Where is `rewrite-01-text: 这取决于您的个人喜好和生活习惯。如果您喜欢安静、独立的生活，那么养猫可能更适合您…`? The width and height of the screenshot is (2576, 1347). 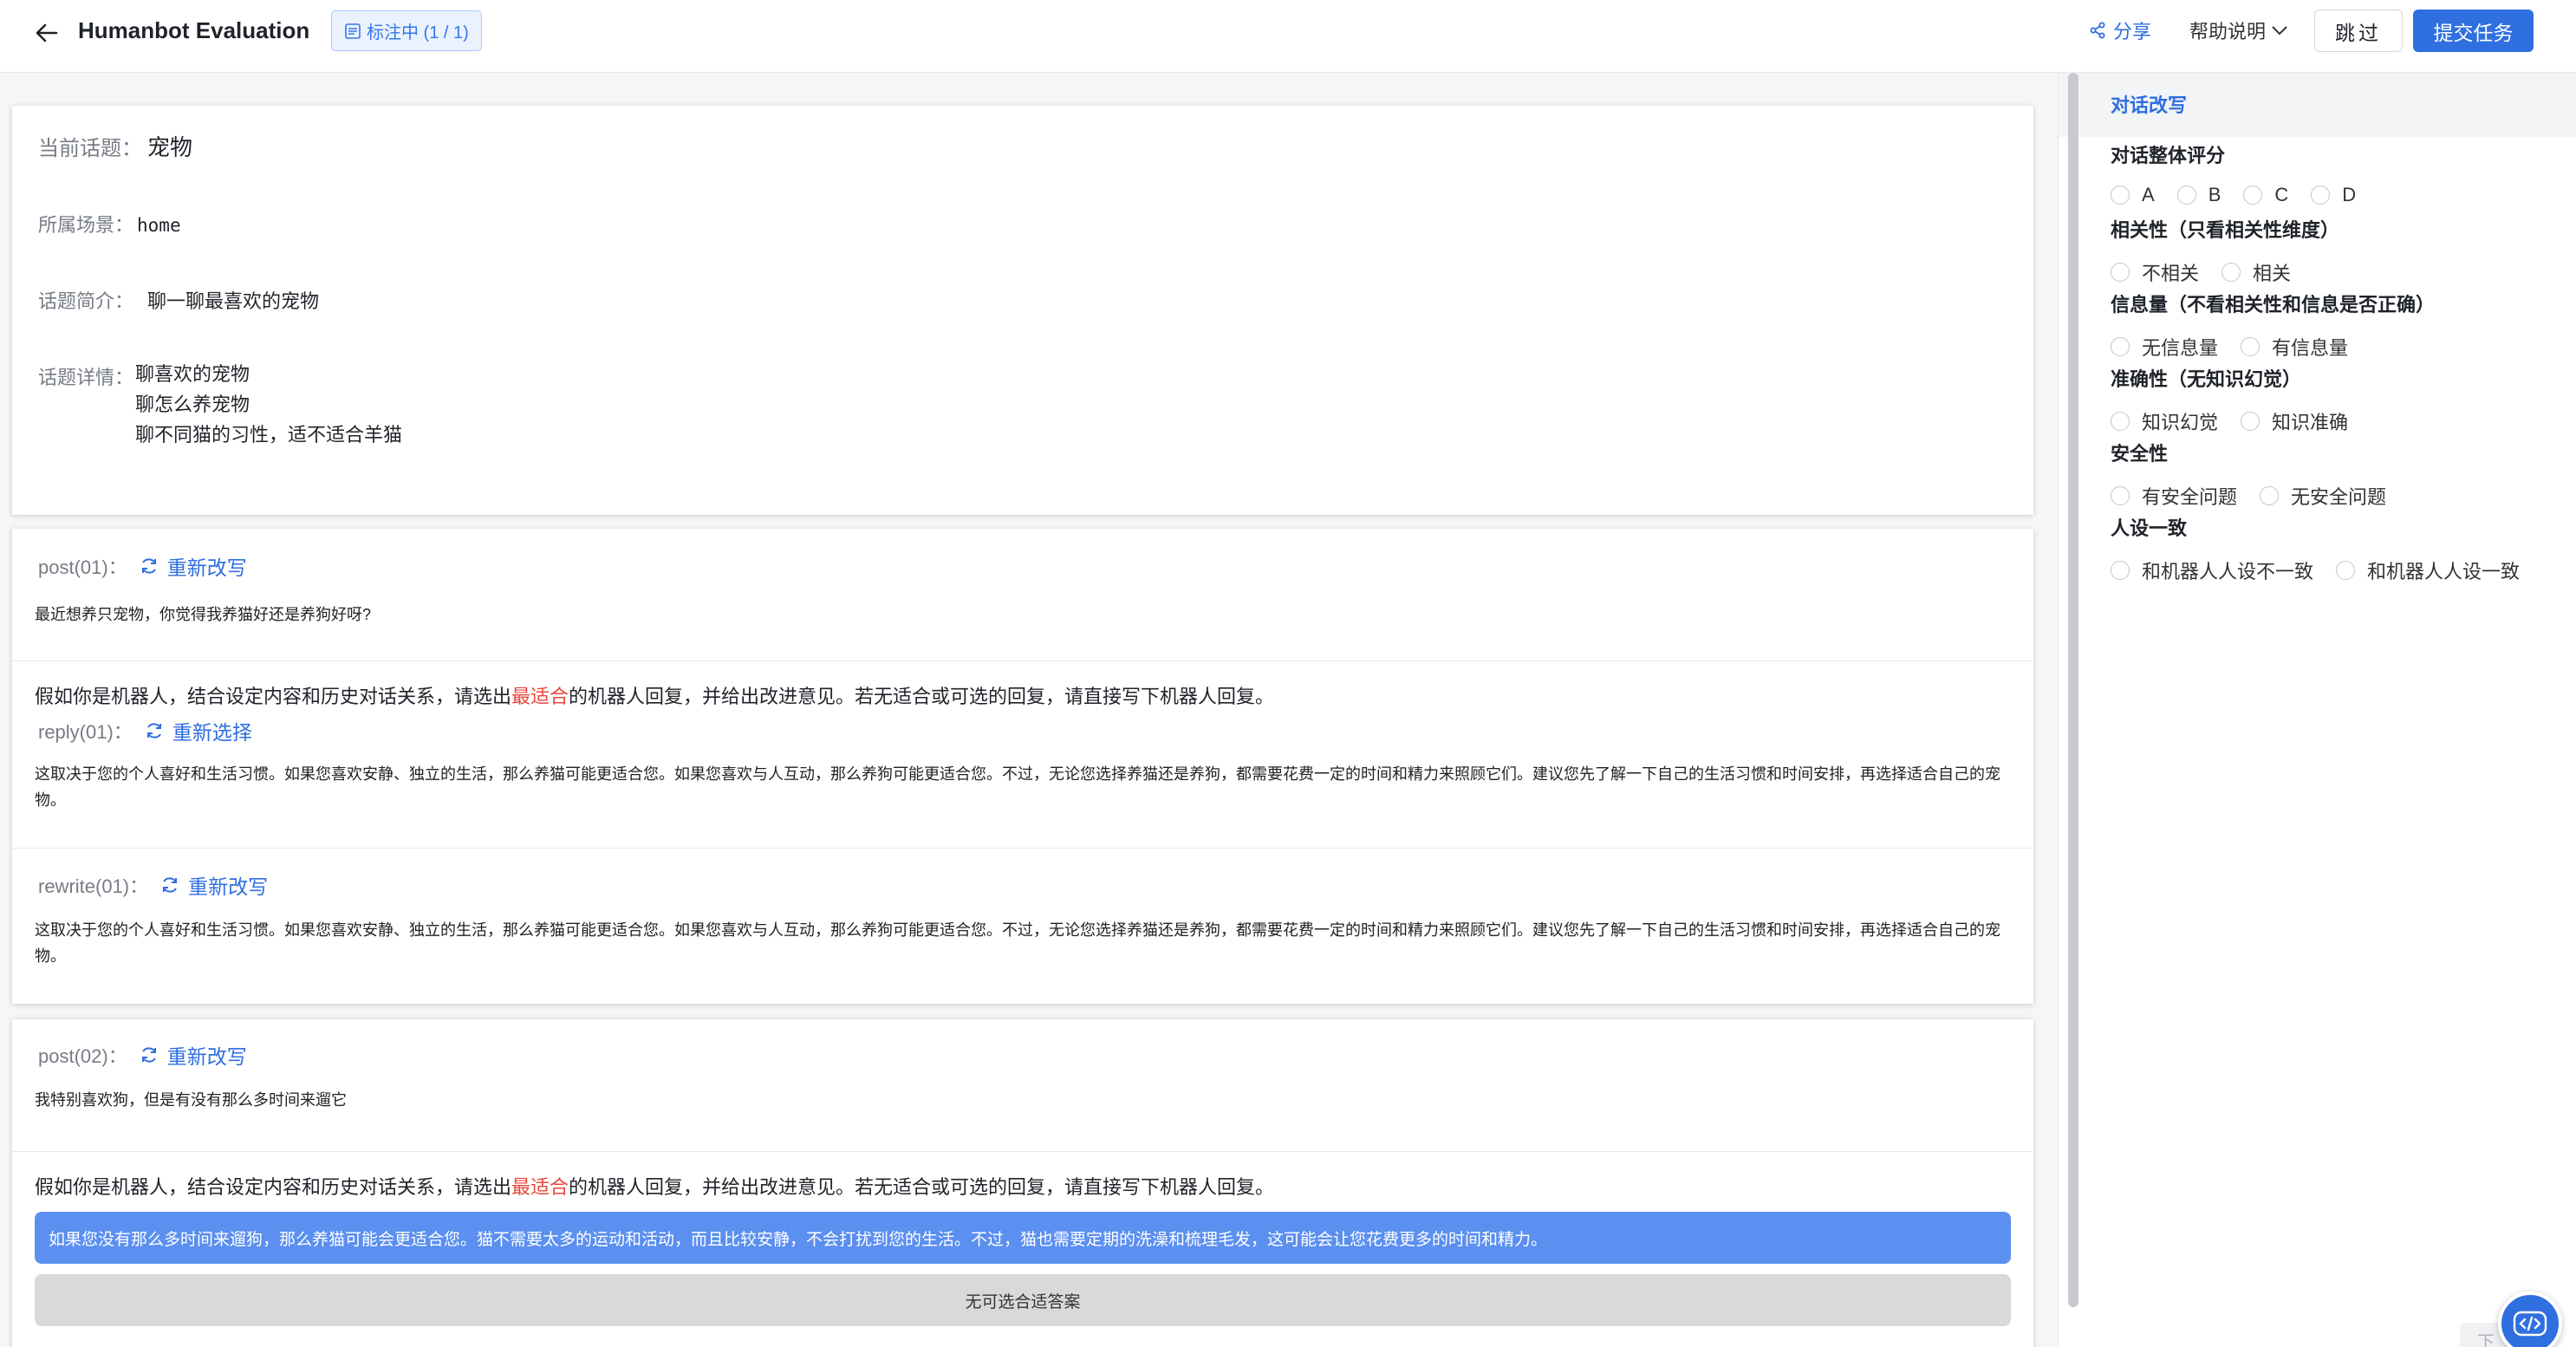 rewrite-01-text: 这取决于您的个人喜好和生活习惯。如果您喜欢安静、独立的生活，那么养猫可能更适合您… is located at coordinates (1017, 943).